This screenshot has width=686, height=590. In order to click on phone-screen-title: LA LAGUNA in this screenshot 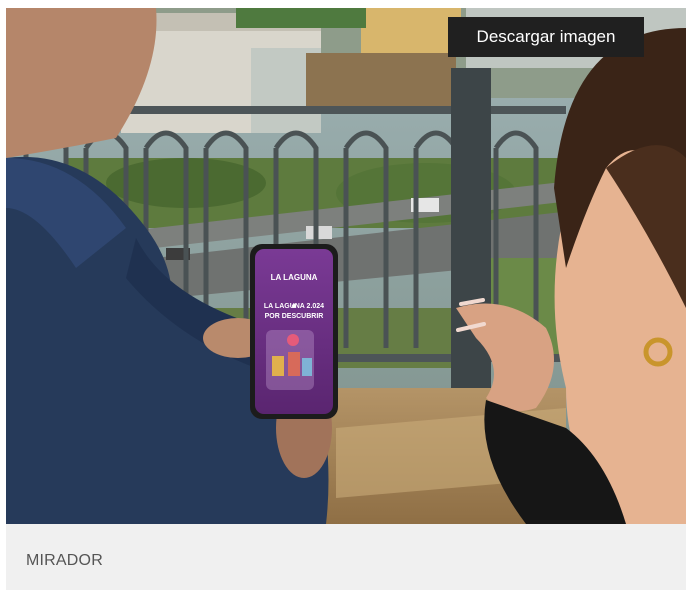, I will do `click(294, 277)`.